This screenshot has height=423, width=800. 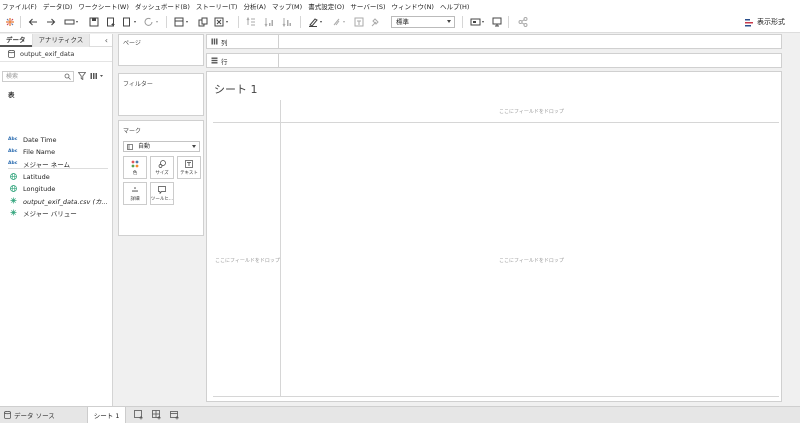 I want to click on menu-file: ファイル(F), so click(x=19, y=6).